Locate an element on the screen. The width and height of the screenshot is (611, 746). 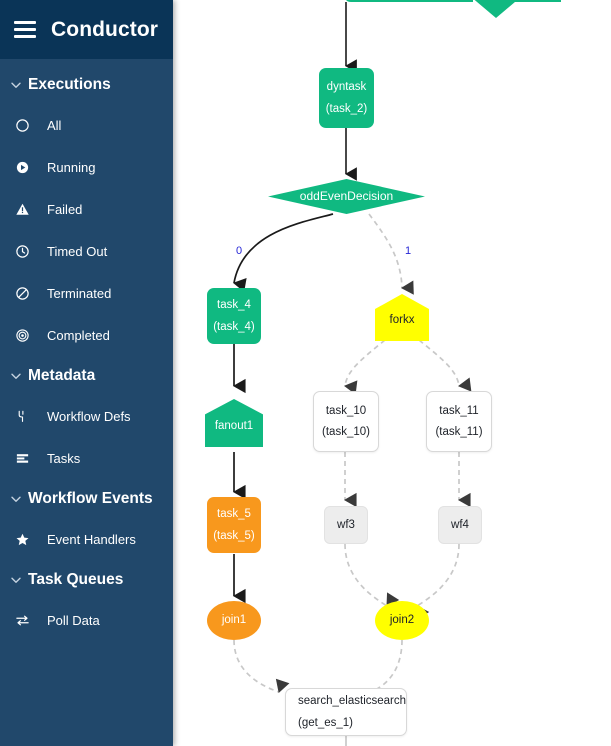
sidebar-section-task-queues: Task Queues is located at coordinates (86, 579).